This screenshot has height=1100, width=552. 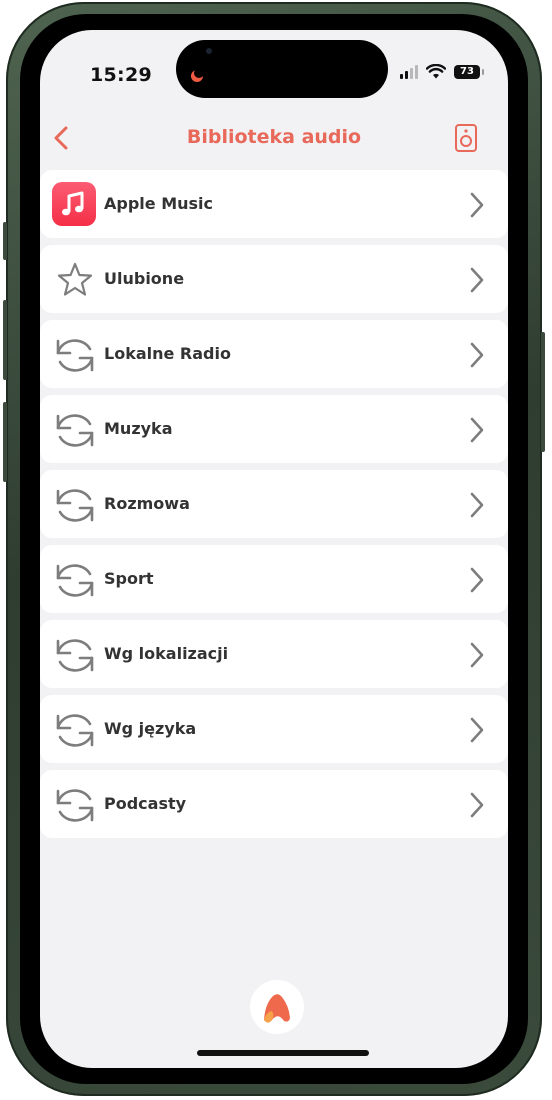 What do you see at coordinates (282, 69) in the screenshot?
I see `dynamic-island` at bounding box center [282, 69].